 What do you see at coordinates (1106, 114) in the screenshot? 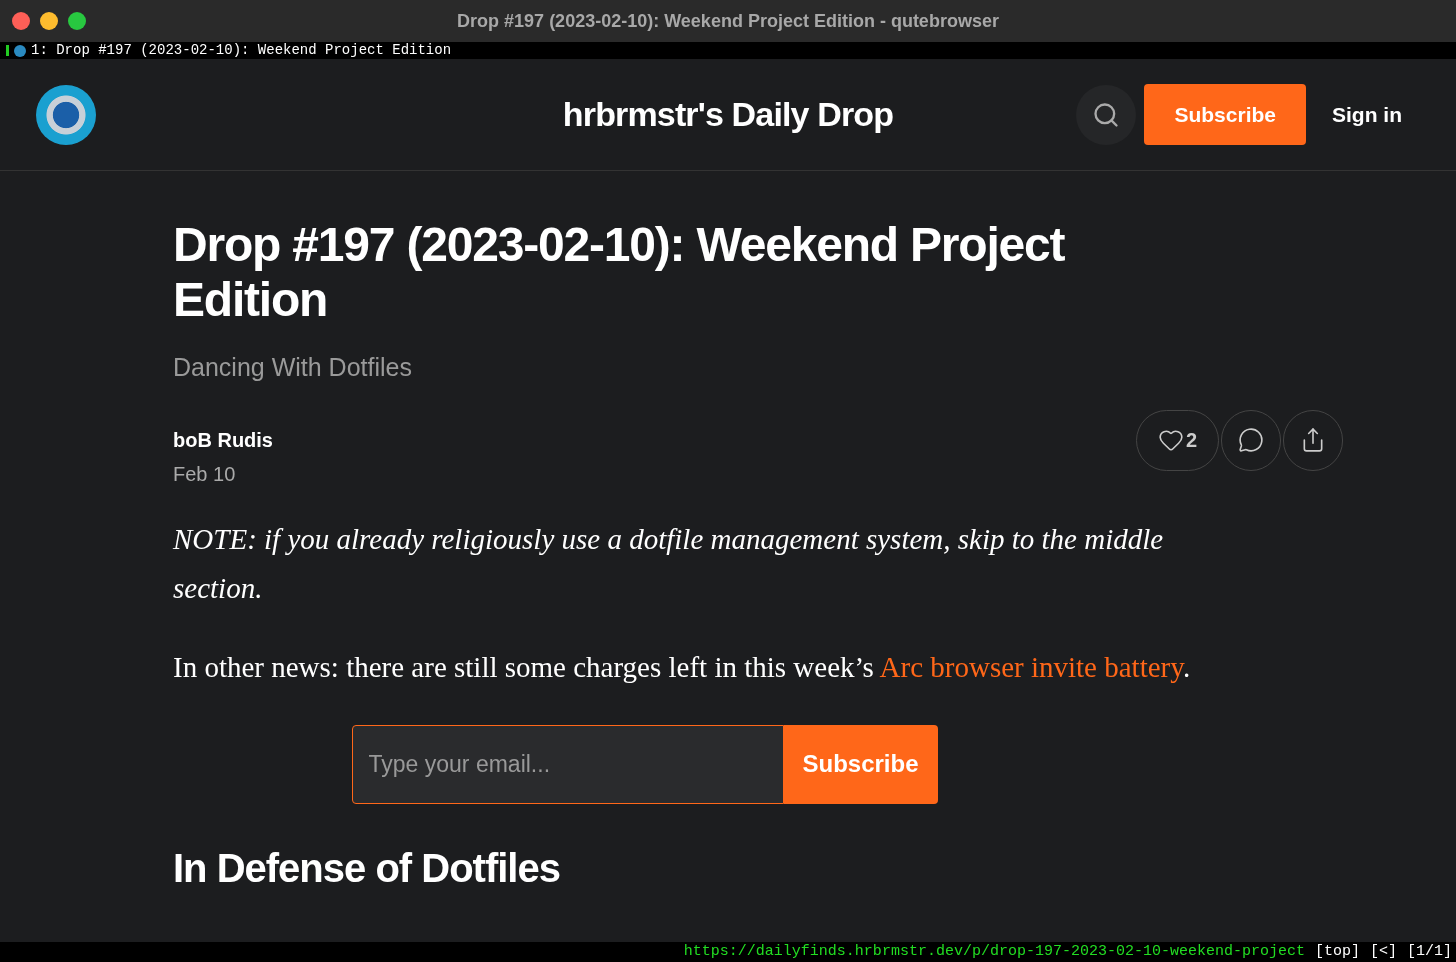
I see `search-icon` at bounding box center [1106, 114].